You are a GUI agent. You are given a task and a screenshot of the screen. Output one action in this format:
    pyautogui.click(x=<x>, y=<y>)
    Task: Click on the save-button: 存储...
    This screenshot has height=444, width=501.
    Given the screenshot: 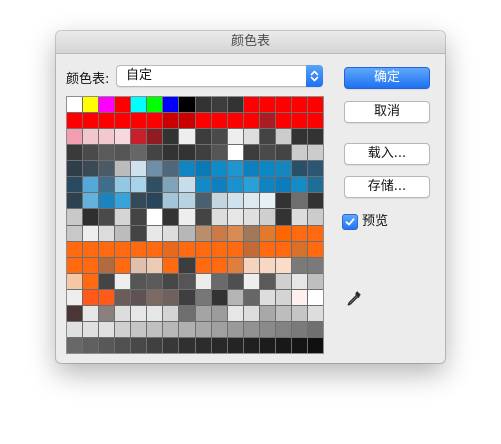 What is the action you would take?
    pyautogui.click(x=387, y=187)
    